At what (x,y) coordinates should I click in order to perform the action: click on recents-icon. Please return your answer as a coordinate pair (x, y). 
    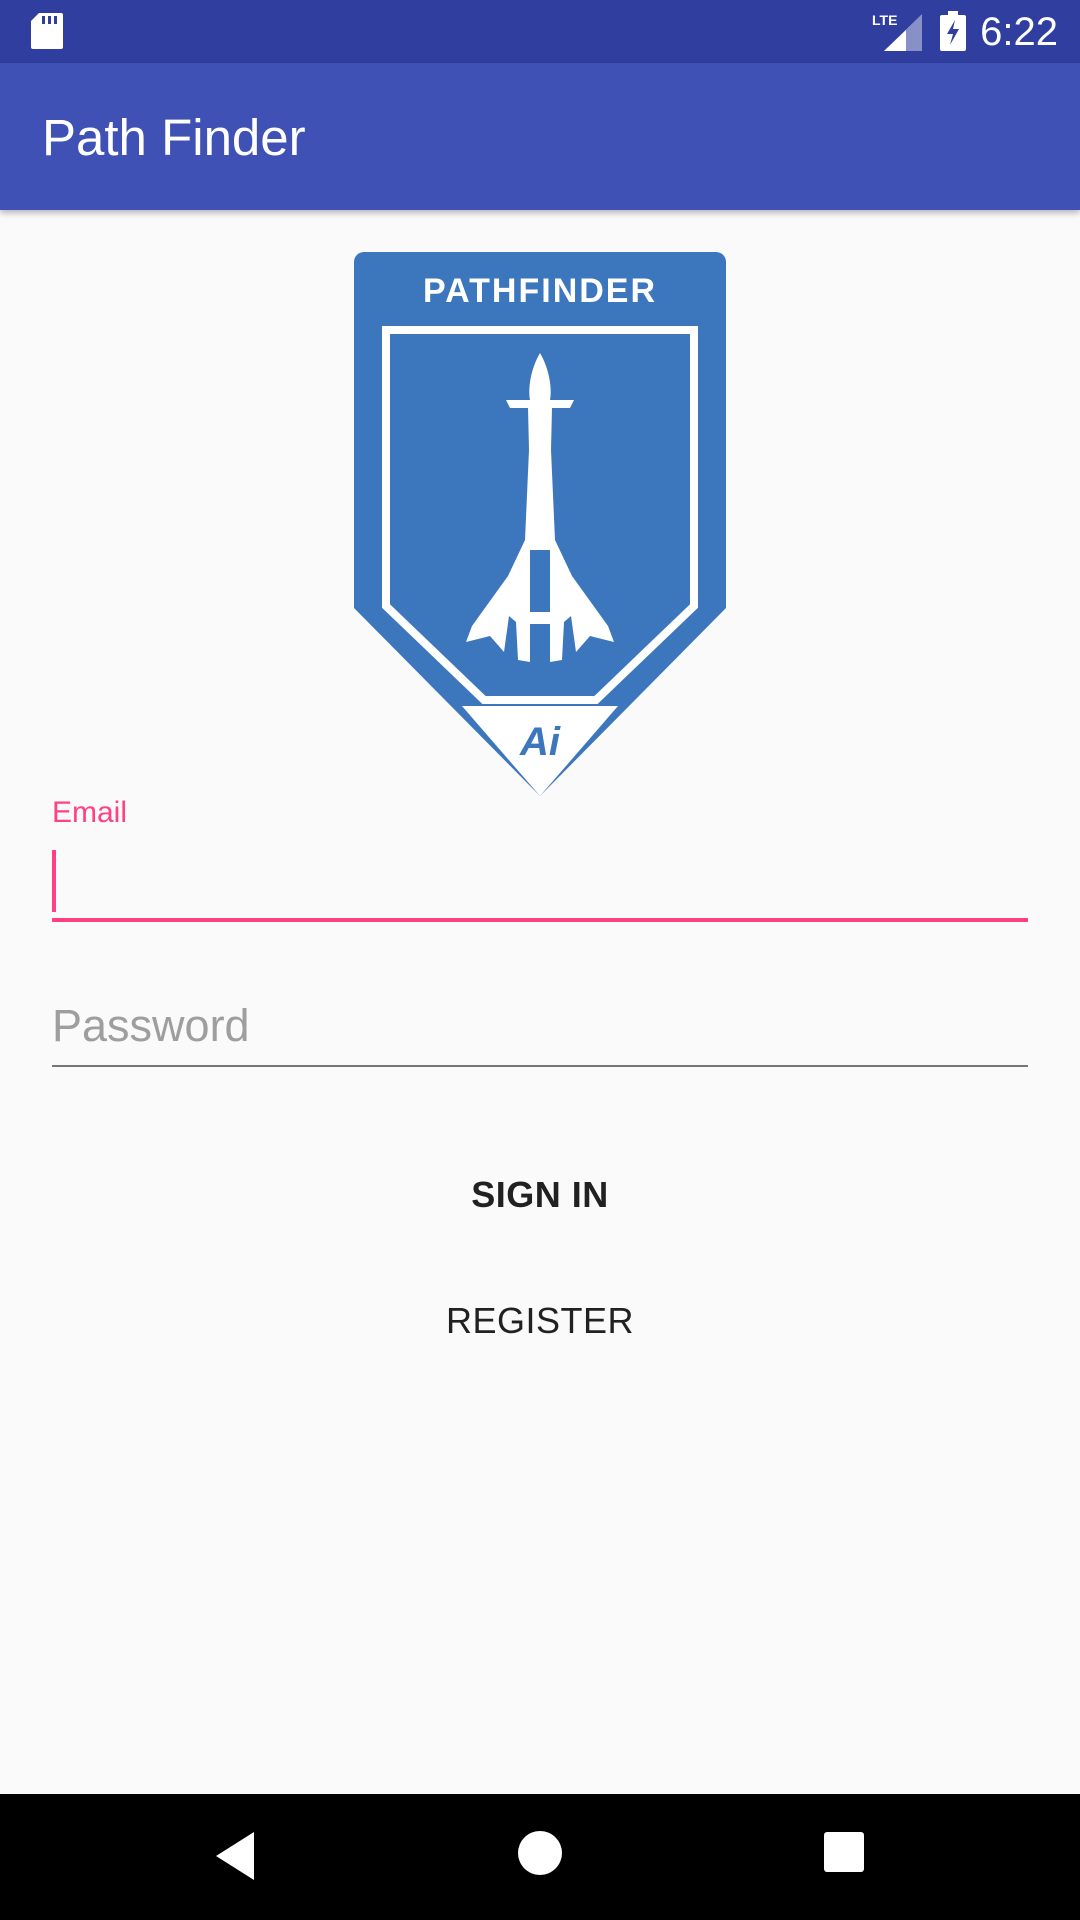
    Looking at the image, I should click on (844, 1852).